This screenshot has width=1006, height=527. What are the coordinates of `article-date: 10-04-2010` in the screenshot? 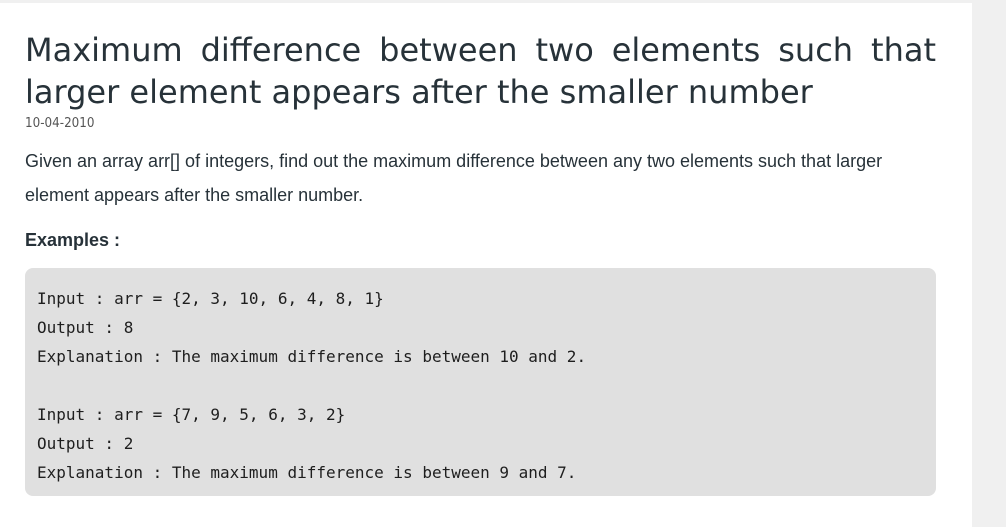 It's located at (60, 123).